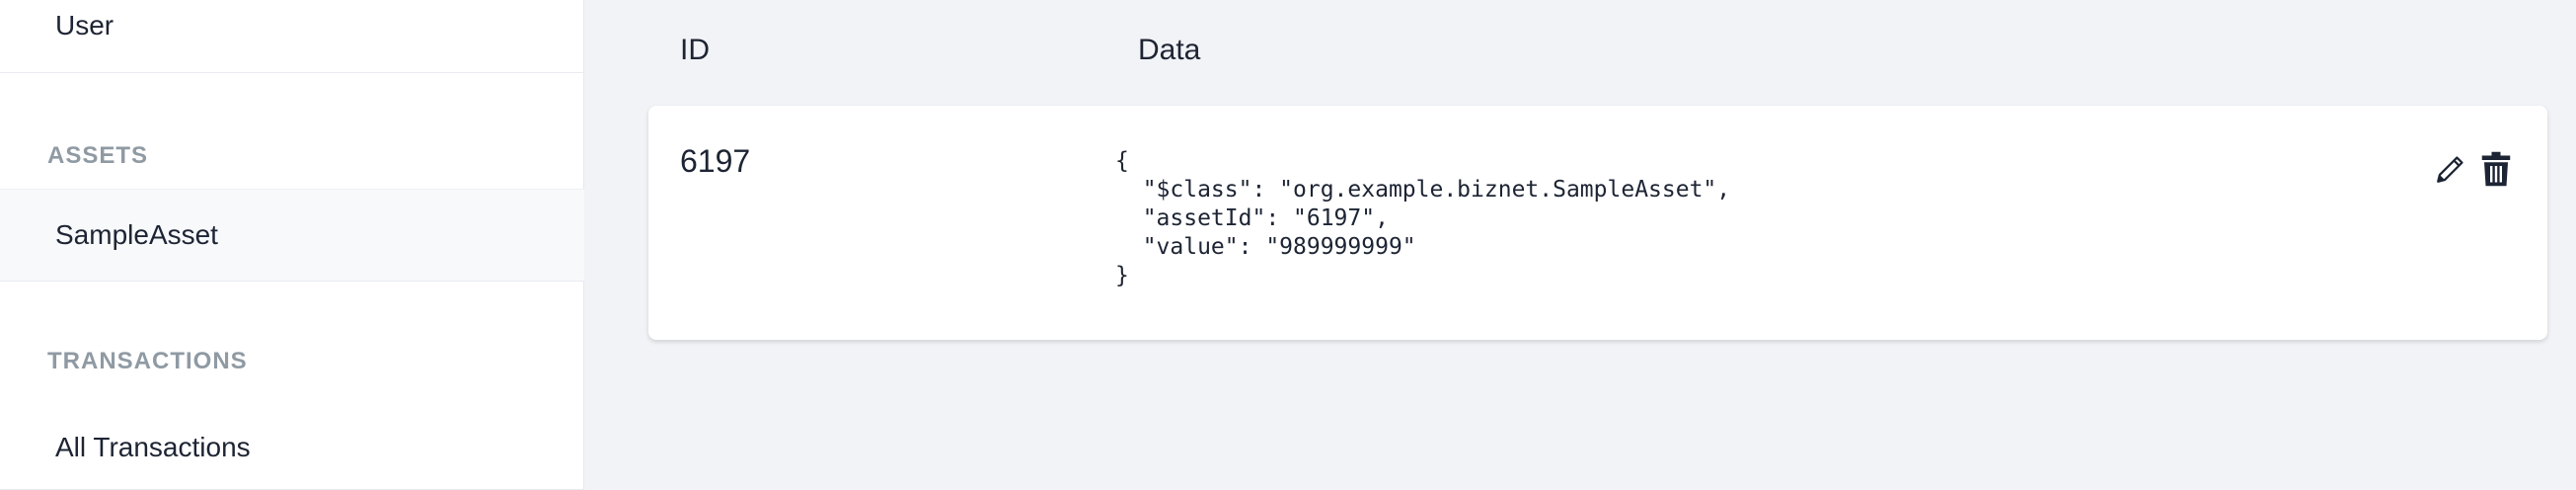  Describe the element at coordinates (147, 361) in the screenshot. I see `sidebar-section-transactions-header: TRANSACTIONS` at that location.